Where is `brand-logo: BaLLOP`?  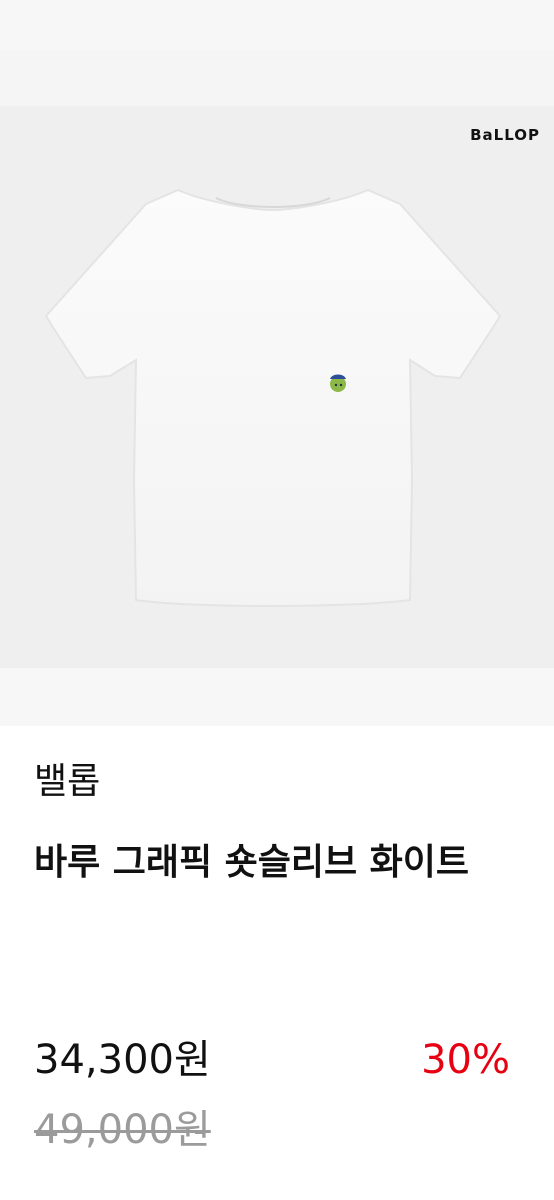
brand-logo: BaLLOP is located at coordinates (505, 135).